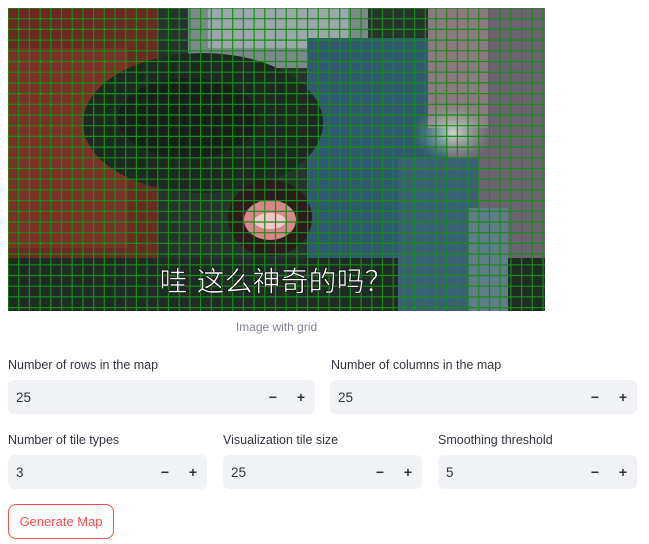  What do you see at coordinates (165, 472) in the screenshot?
I see `tile-types-decrement-button: −` at bounding box center [165, 472].